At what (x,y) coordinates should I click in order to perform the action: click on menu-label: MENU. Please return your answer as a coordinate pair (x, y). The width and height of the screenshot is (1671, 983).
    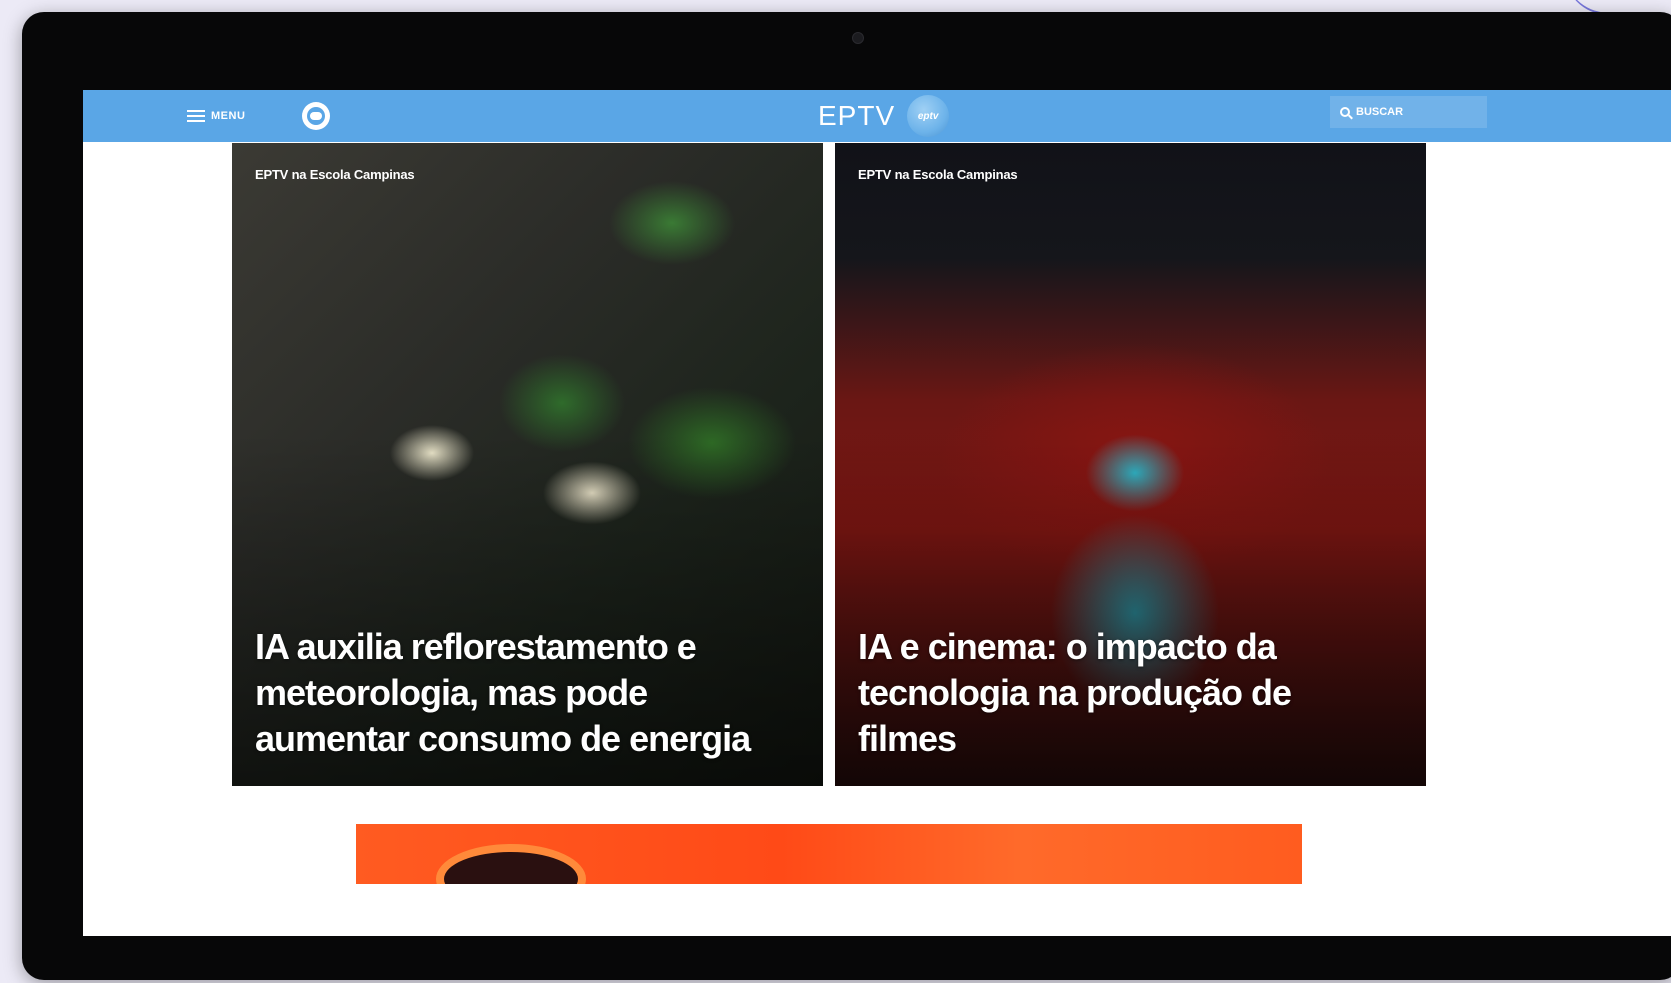
    Looking at the image, I should click on (228, 116).